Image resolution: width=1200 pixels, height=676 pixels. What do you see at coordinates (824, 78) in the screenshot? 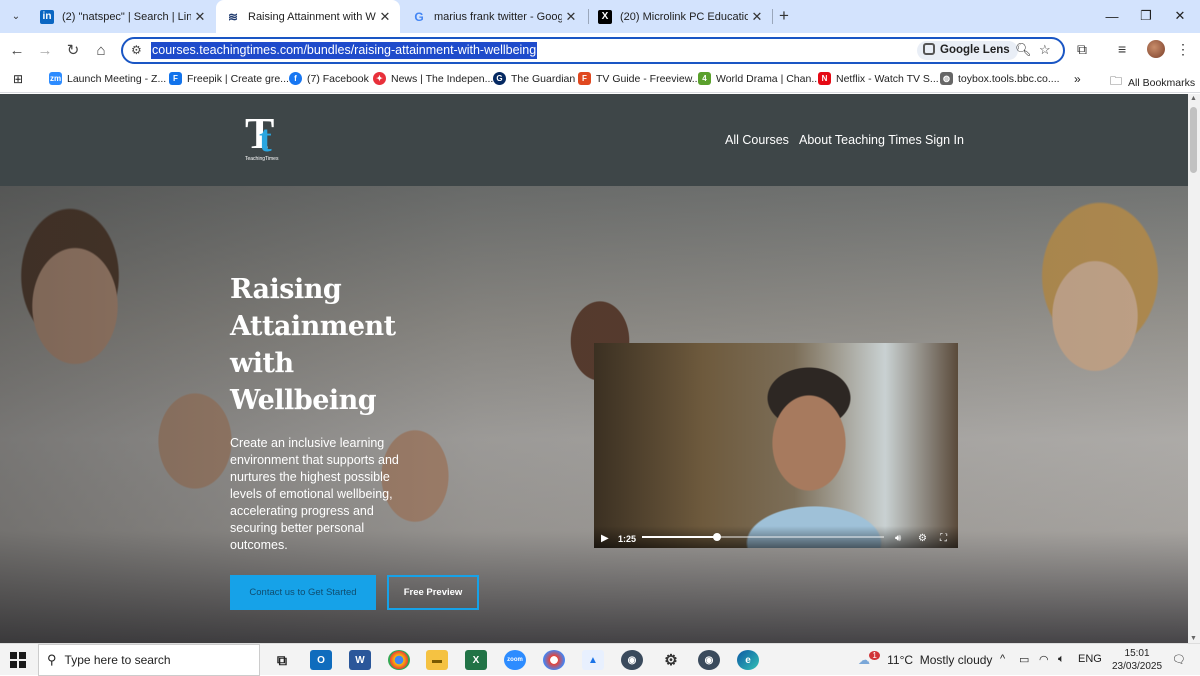
I see `netflix-icon: N` at bounding box center [824, 78].